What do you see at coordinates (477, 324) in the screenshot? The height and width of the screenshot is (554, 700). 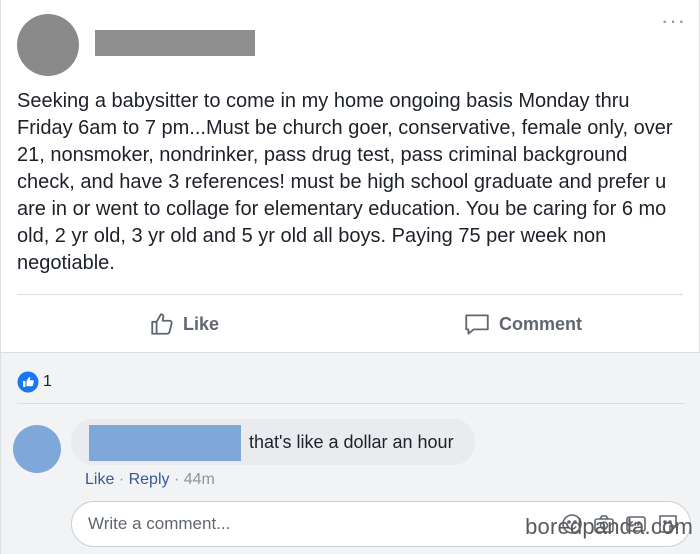 I see `speech-bubble-icon` at bounding box center [477, 324].